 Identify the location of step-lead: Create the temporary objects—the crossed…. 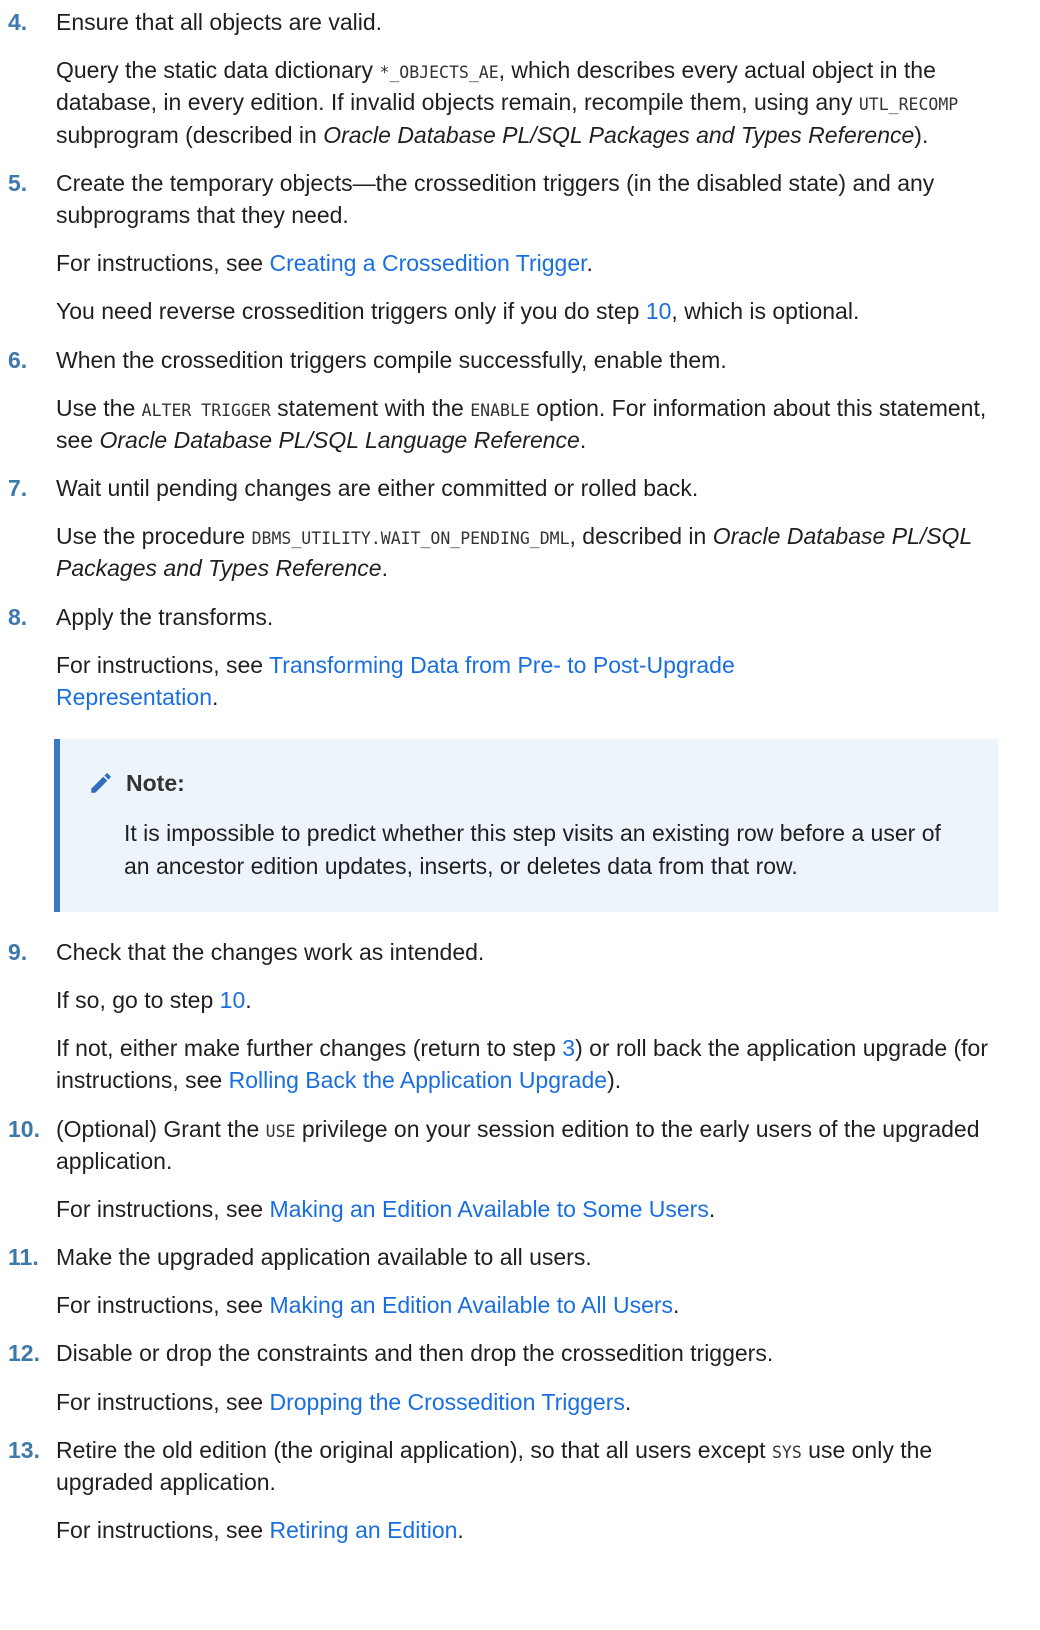
(495, 198).